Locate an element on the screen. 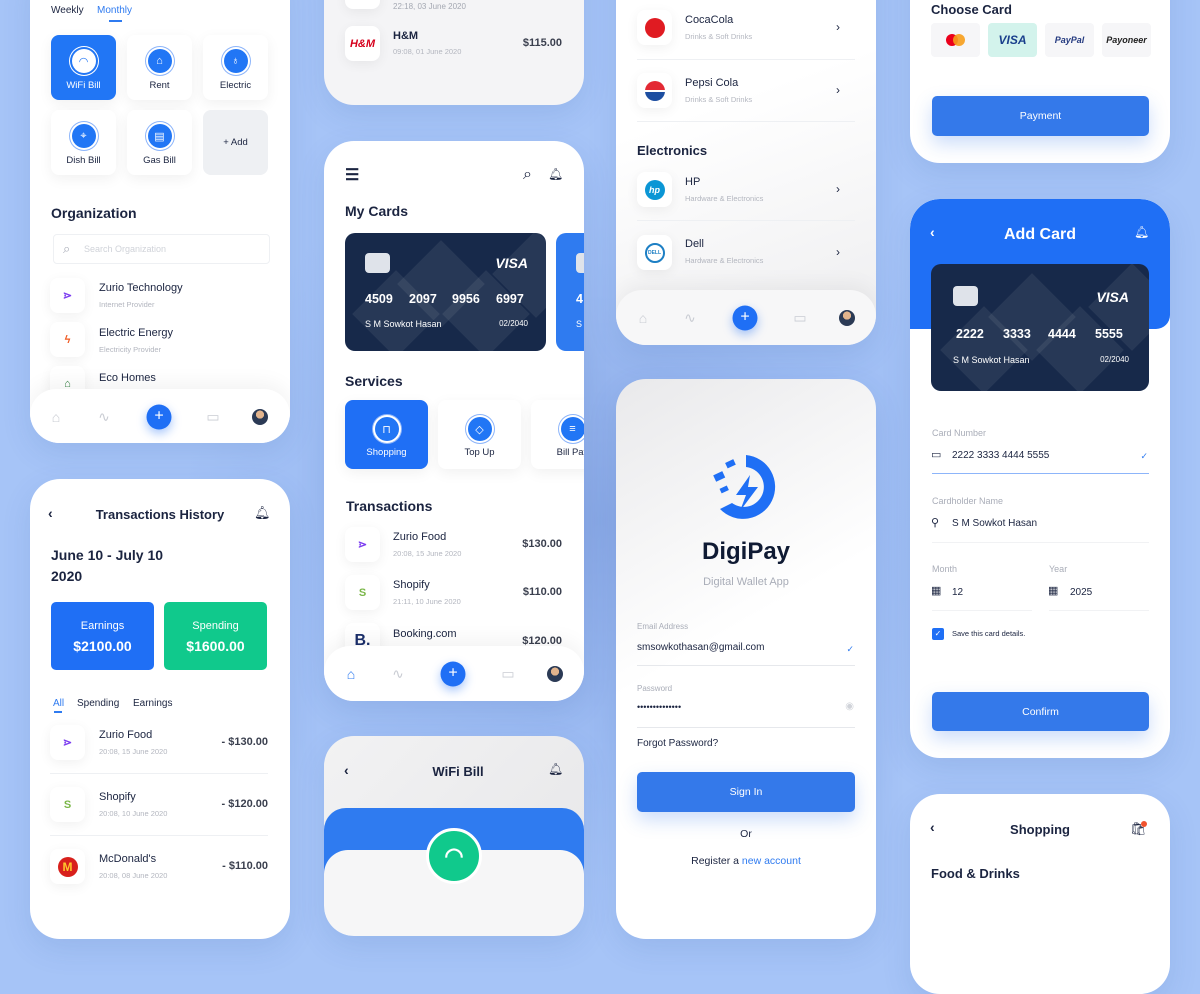 The height and width of the screenshot is (994, 1200). section-title: Electronics is located at coordinates (672, 150).